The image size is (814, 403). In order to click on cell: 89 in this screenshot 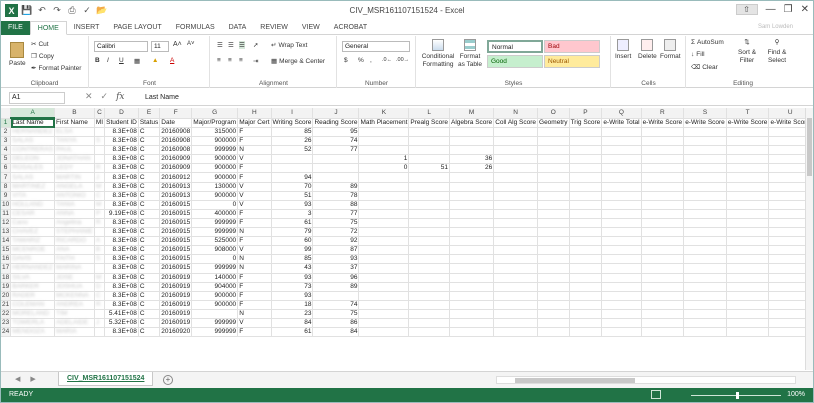, I will do `click(336, 187)`.